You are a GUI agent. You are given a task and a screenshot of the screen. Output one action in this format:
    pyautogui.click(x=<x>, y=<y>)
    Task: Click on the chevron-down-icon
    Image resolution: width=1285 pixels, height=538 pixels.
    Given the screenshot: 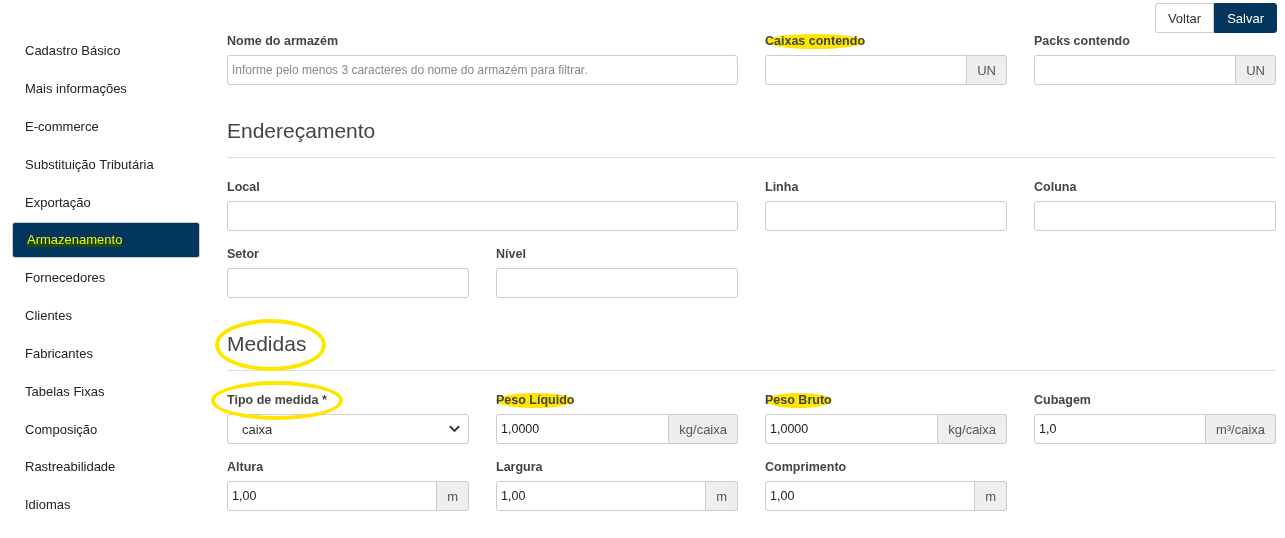 What is the action you would take?
    pyautogui.click(x=454, y=429)
    